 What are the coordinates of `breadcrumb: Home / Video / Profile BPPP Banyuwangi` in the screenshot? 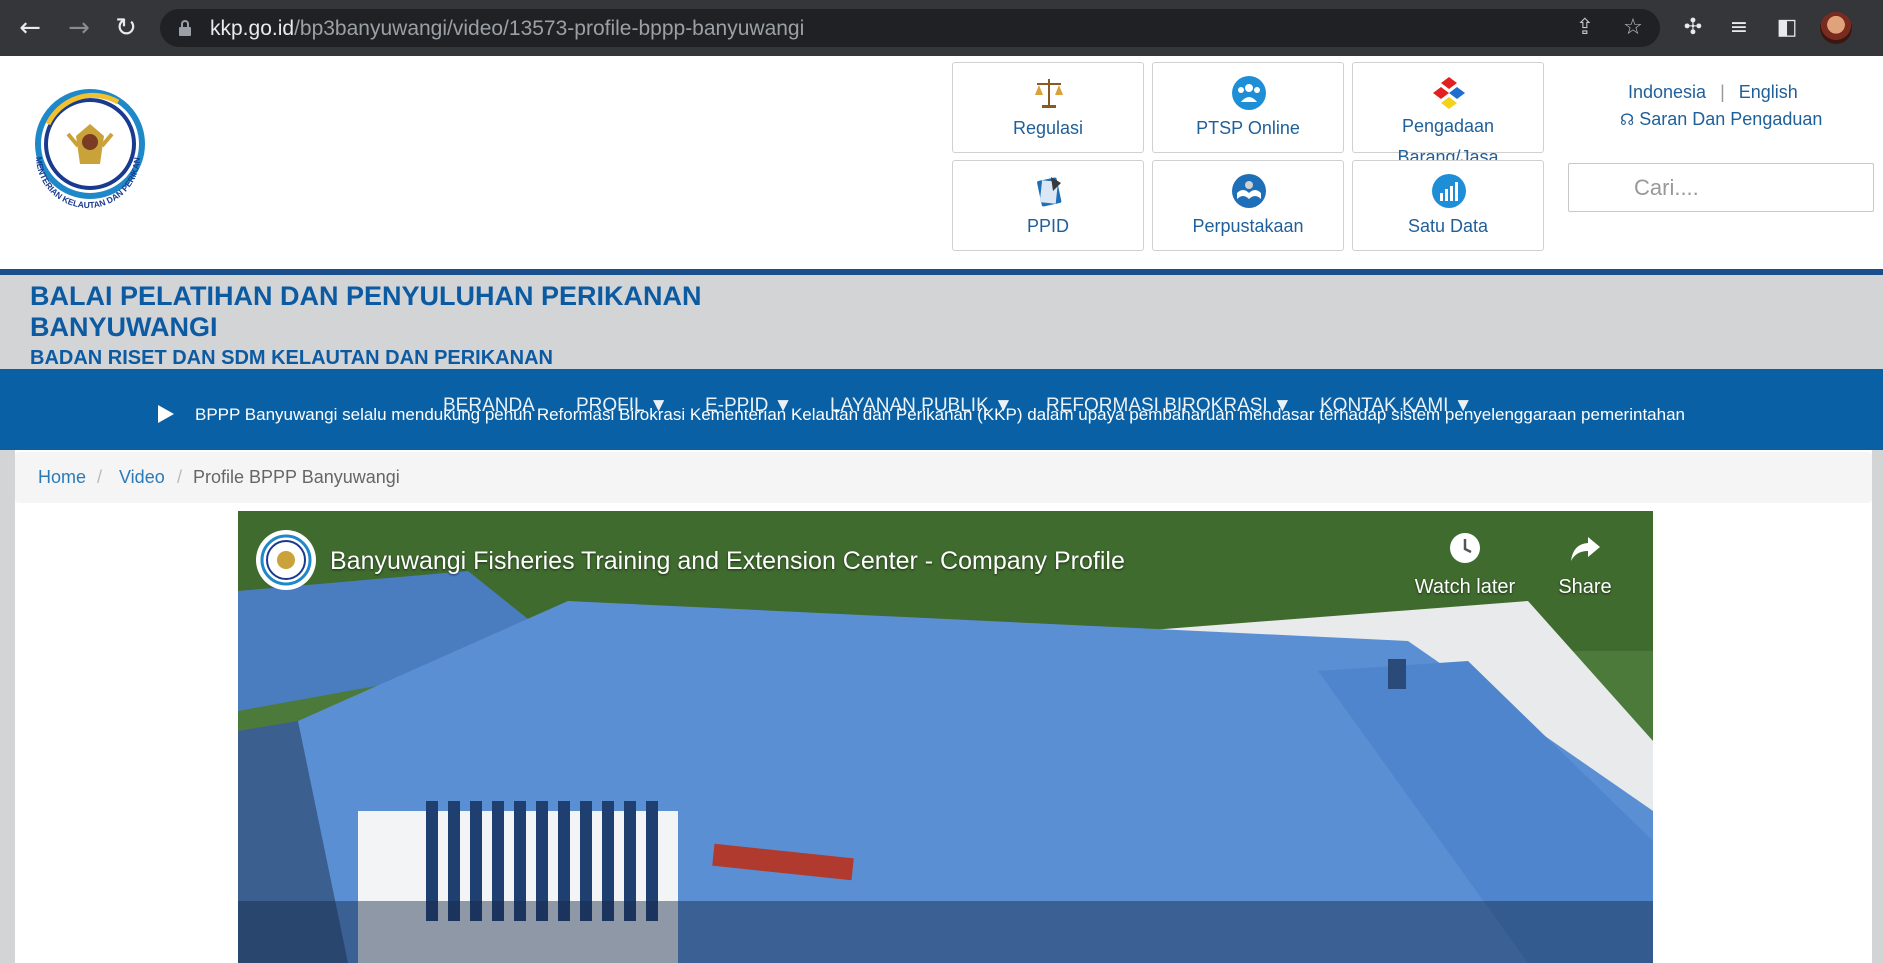 It's located at (943, 477).